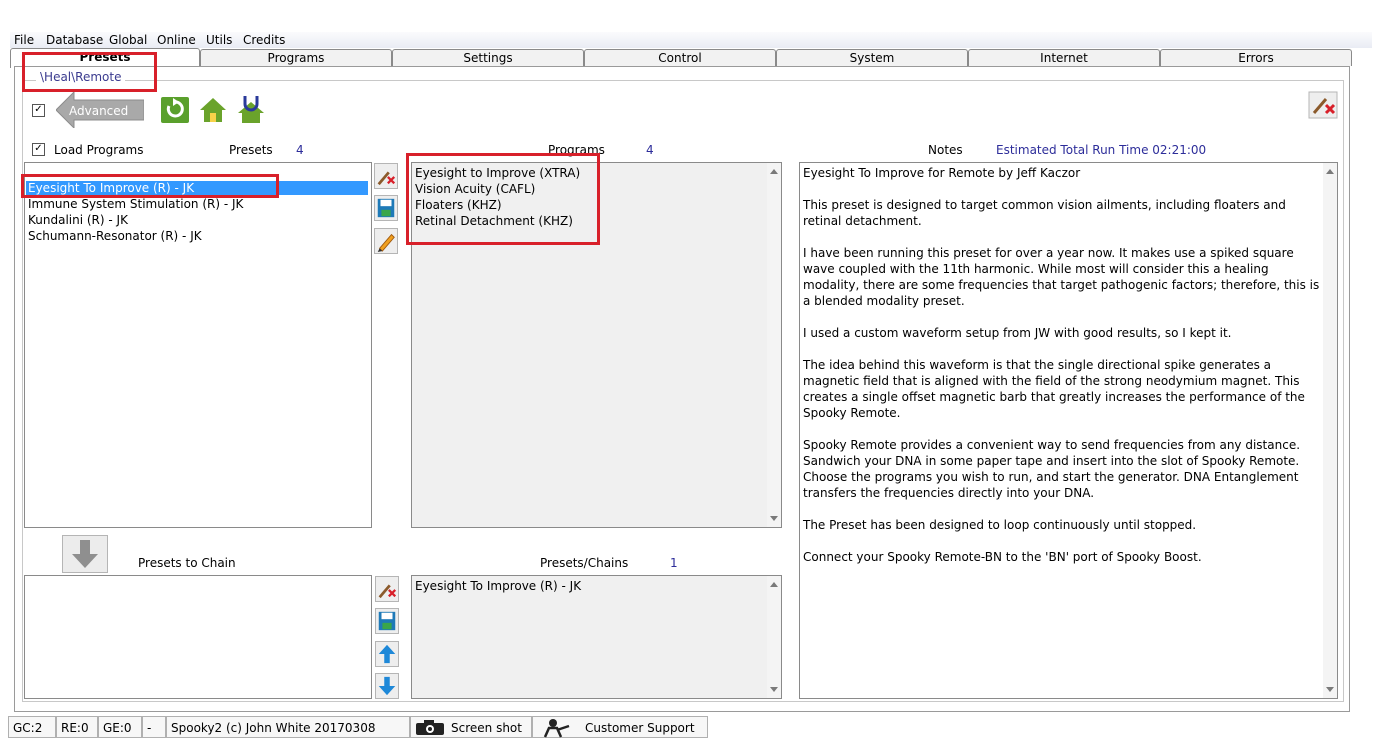 Image resolution: width=1382 pixels, height=744 pixels. Describe the element at coordinates (556, 728) in the screenshot. I see `support-icon` at that location.